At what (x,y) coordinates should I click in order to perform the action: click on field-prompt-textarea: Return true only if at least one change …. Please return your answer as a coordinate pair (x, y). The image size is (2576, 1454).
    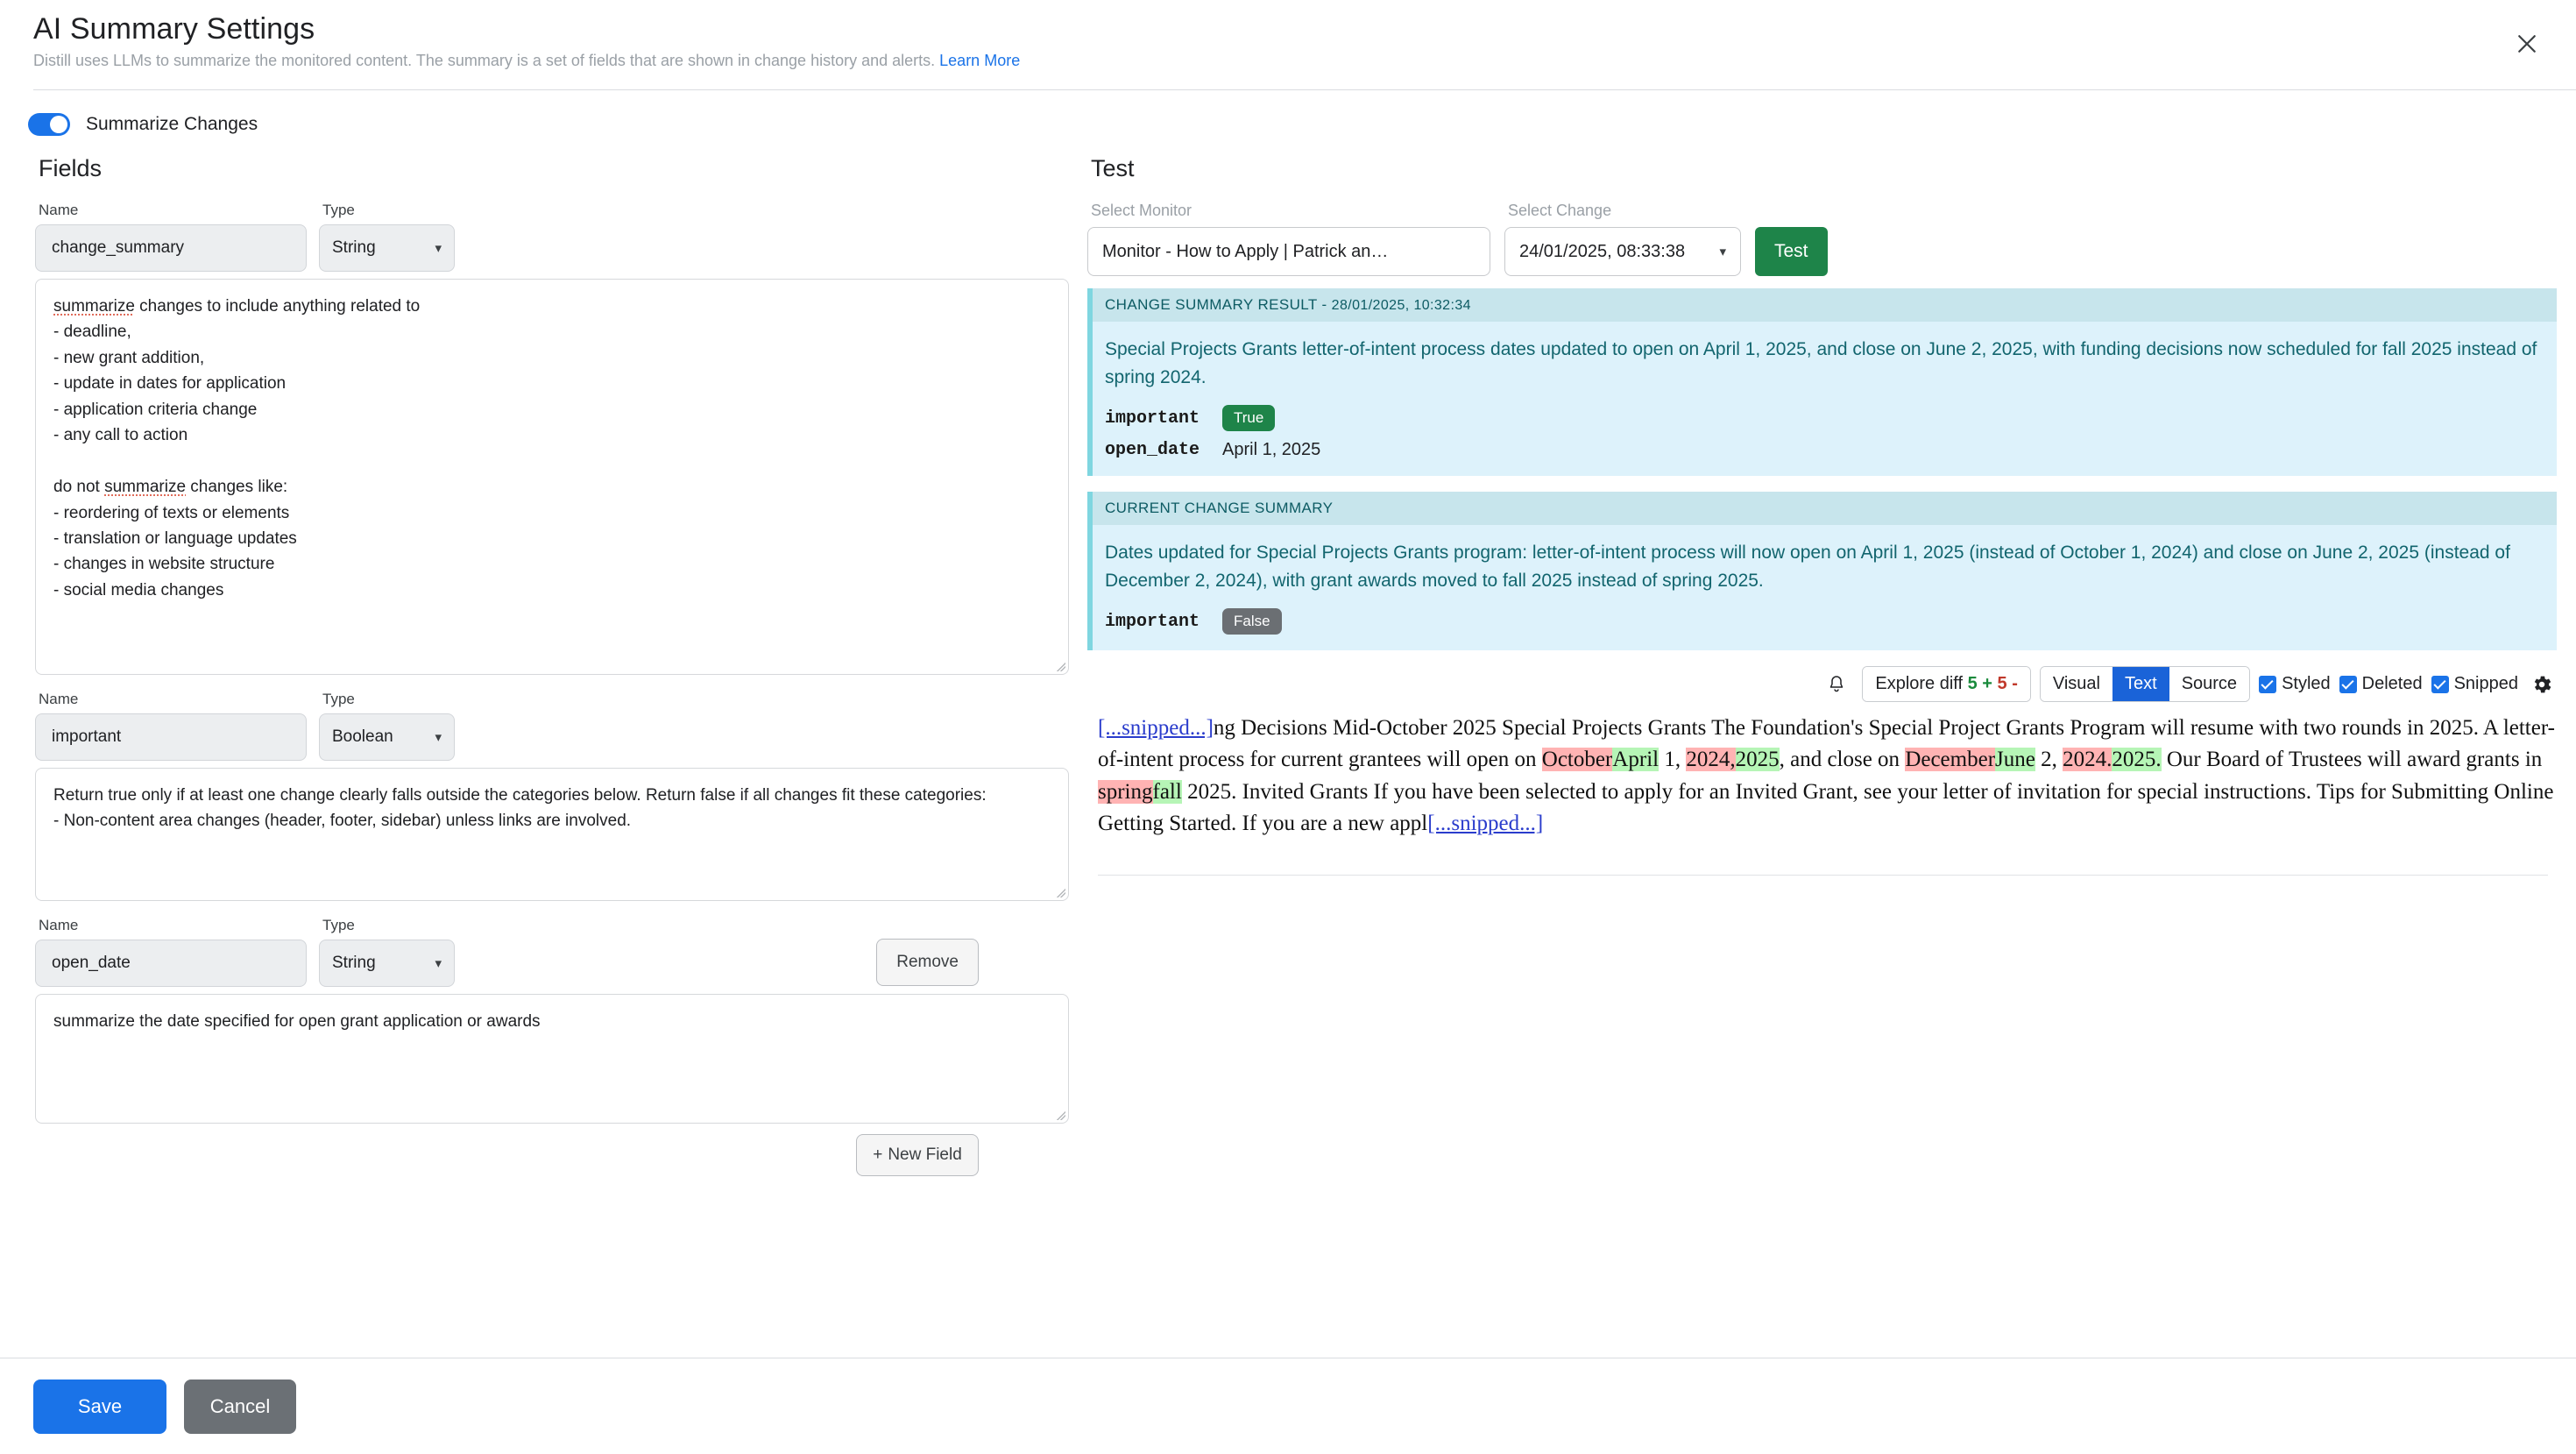
    Looking at the image, I should click on (552, 834).